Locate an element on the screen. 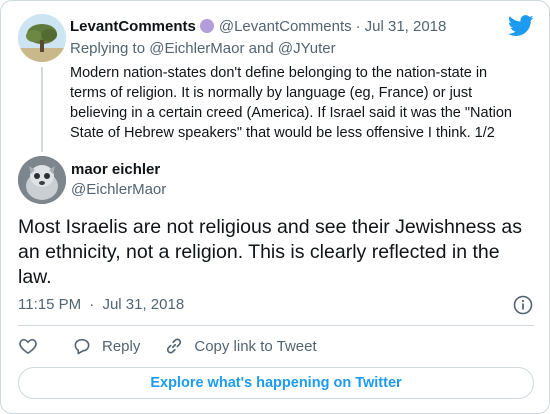 The width and height of the screenshot is (550, 414). replying-to-label: Replying to is located at coordinates (108, 48).